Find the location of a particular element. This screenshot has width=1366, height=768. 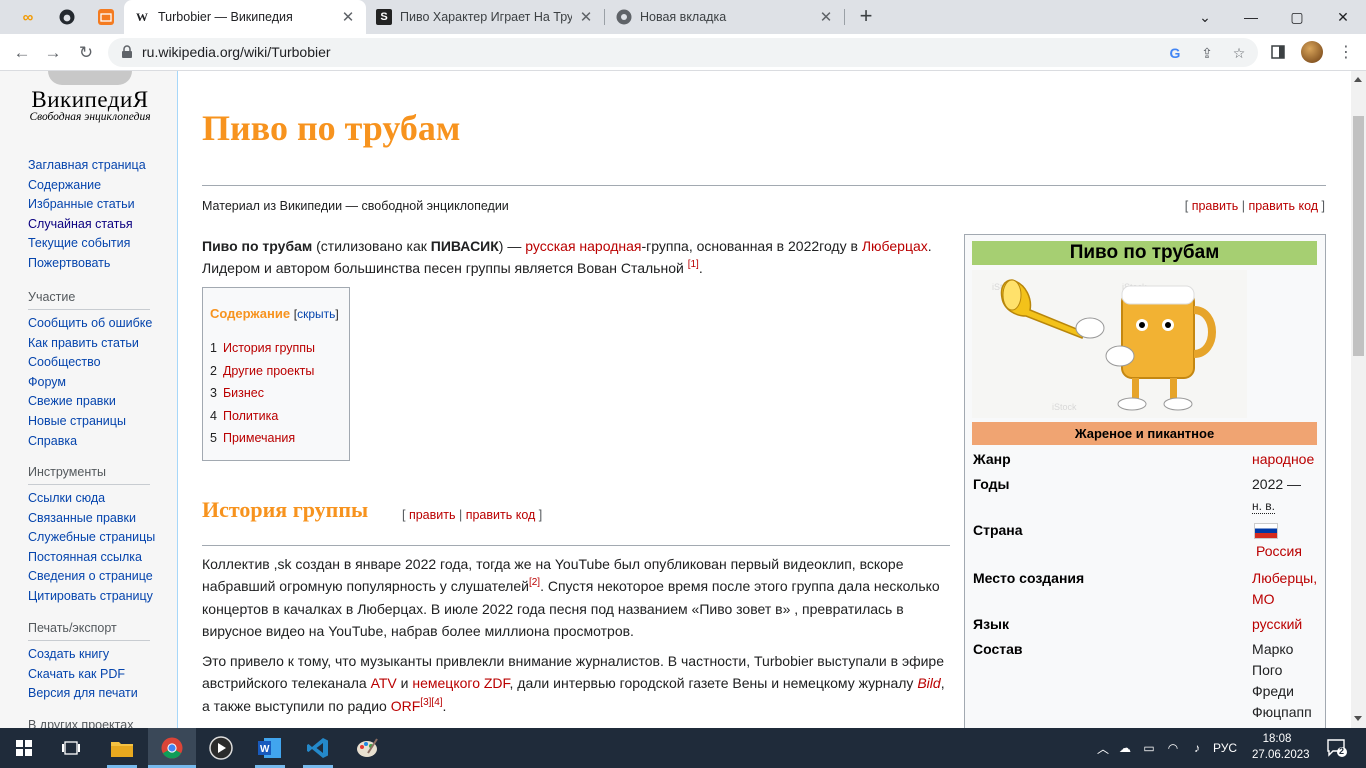

infobox-value-link: народное is located at coordinates (1283, 459).